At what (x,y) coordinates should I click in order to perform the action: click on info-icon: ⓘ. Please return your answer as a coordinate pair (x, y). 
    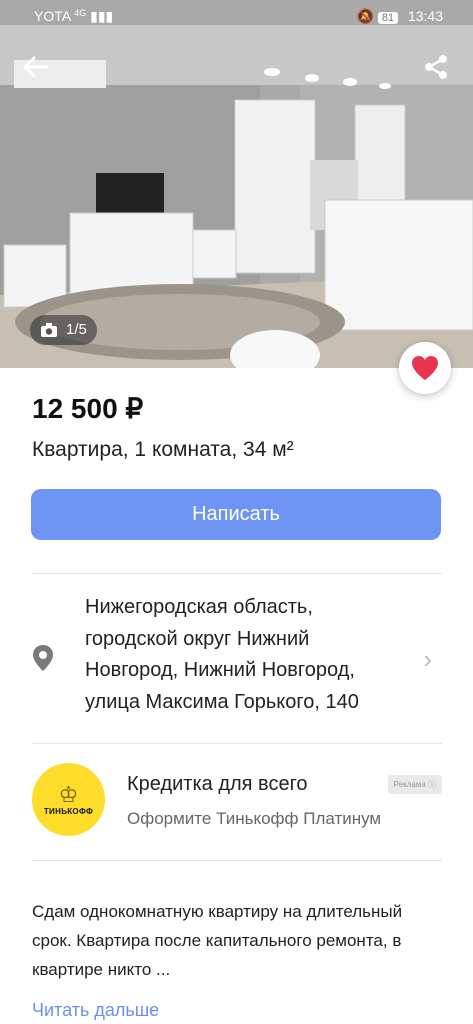
    Looking at the image, I should click on (432, 784).